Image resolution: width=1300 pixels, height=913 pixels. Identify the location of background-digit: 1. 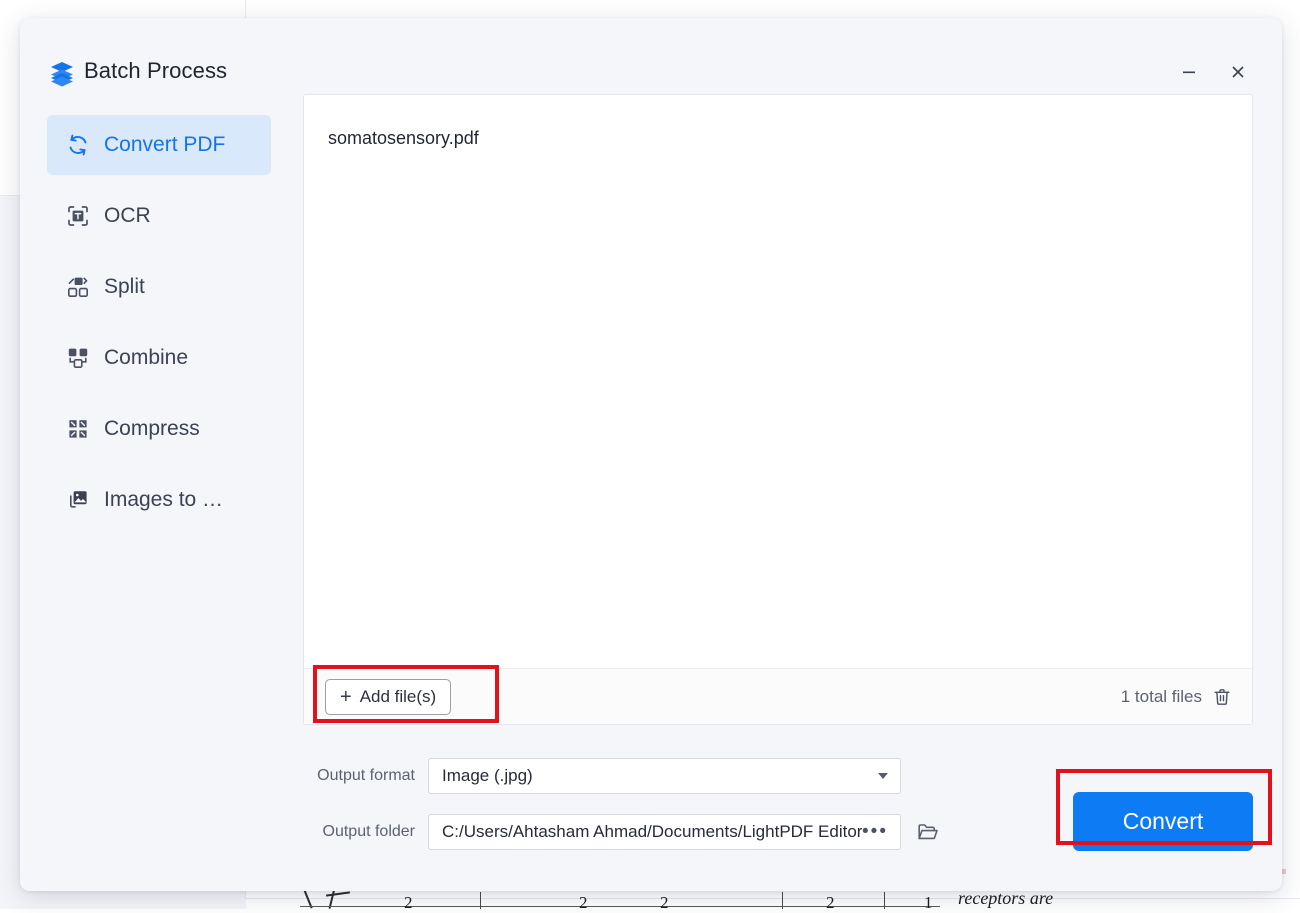
(928, 903).